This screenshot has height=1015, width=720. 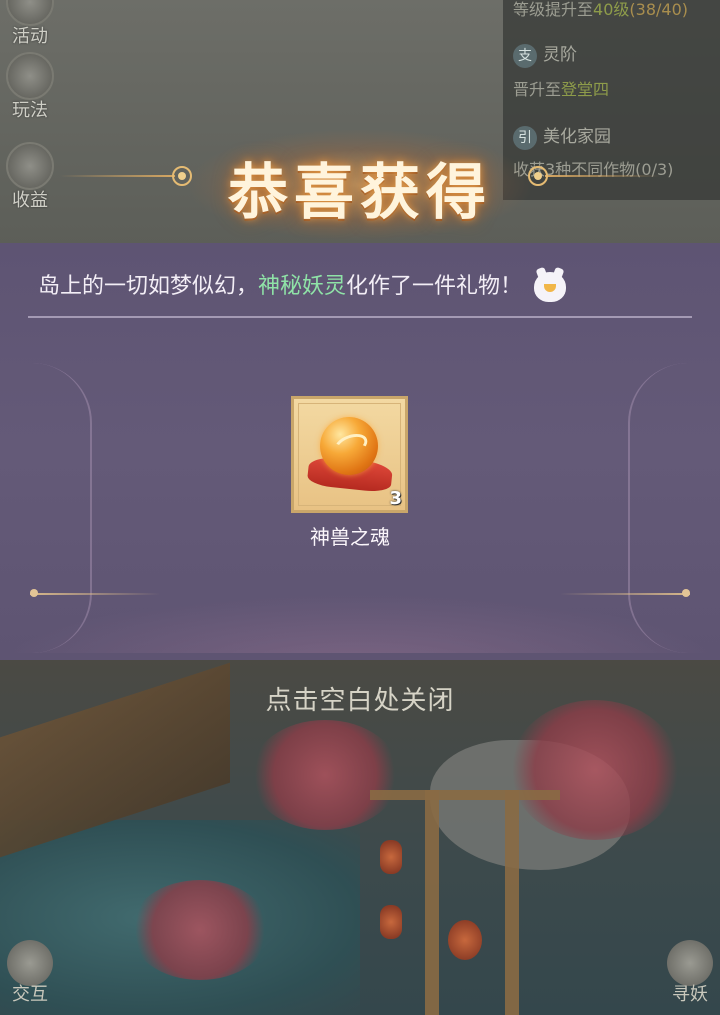 What do you see at coordinates (658, 9) in the screenshot?
I see `task-level-progress: (38/40)` at bounding box center [658, 9].